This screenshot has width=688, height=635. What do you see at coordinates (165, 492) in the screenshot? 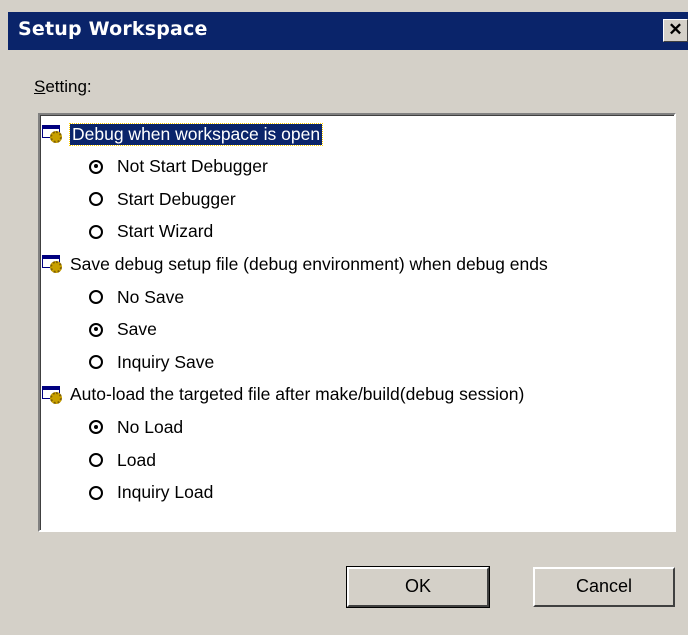
I see `radio-option-label: Inquiry Load` at bounding box center [165, 492].